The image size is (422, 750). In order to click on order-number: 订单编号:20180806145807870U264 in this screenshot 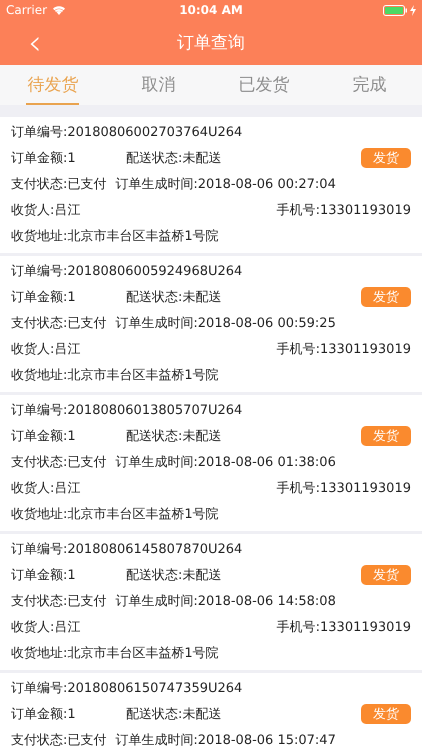, I will do `click(126, 549)`.